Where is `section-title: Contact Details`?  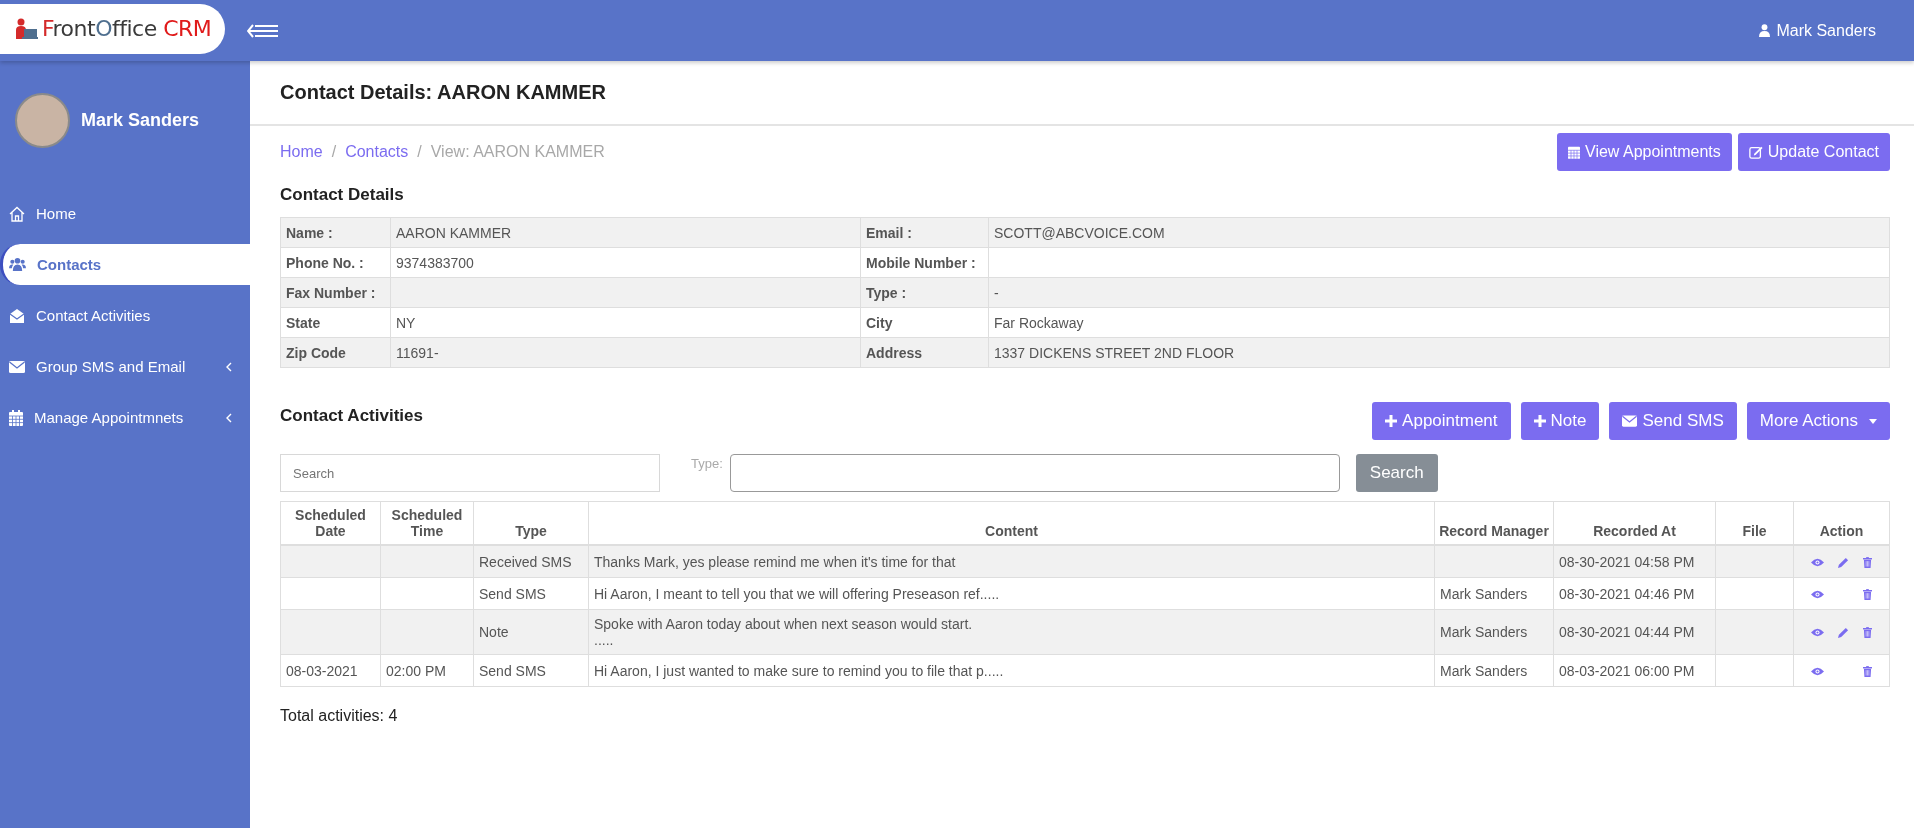
section-title: Contact Details is located at coordinates (342, 195).